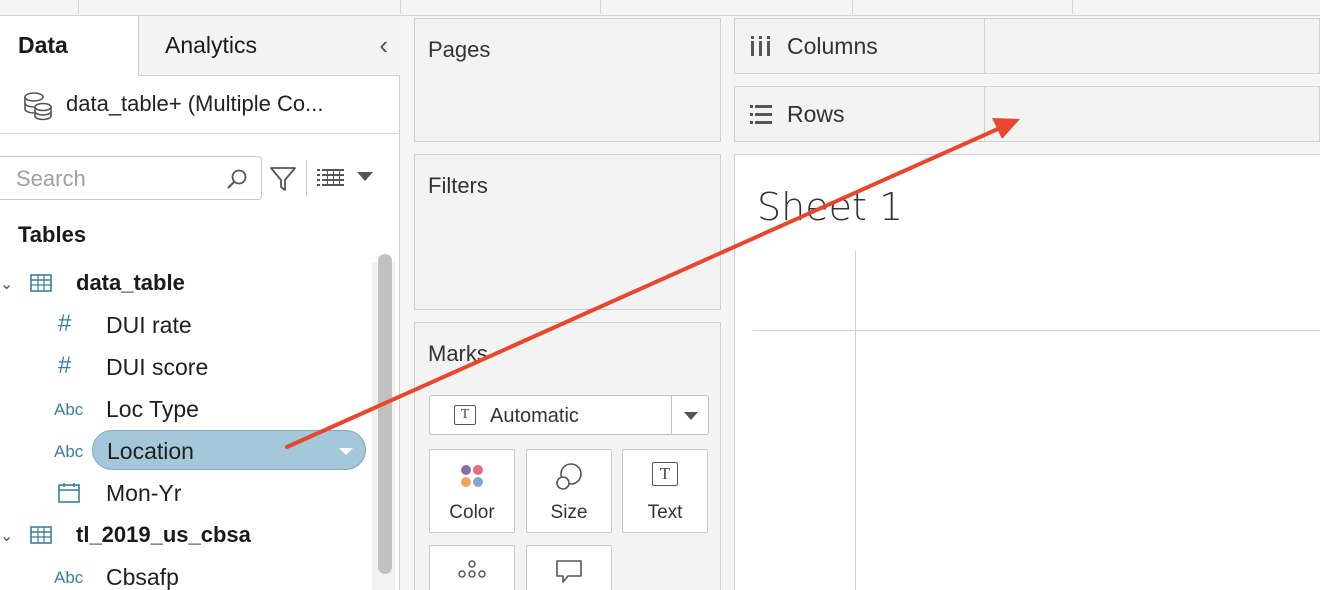 Image resolution: width=1320 pixels, height=590 pixels. I want to click on text-mark-icon: T, so click(465, 415).